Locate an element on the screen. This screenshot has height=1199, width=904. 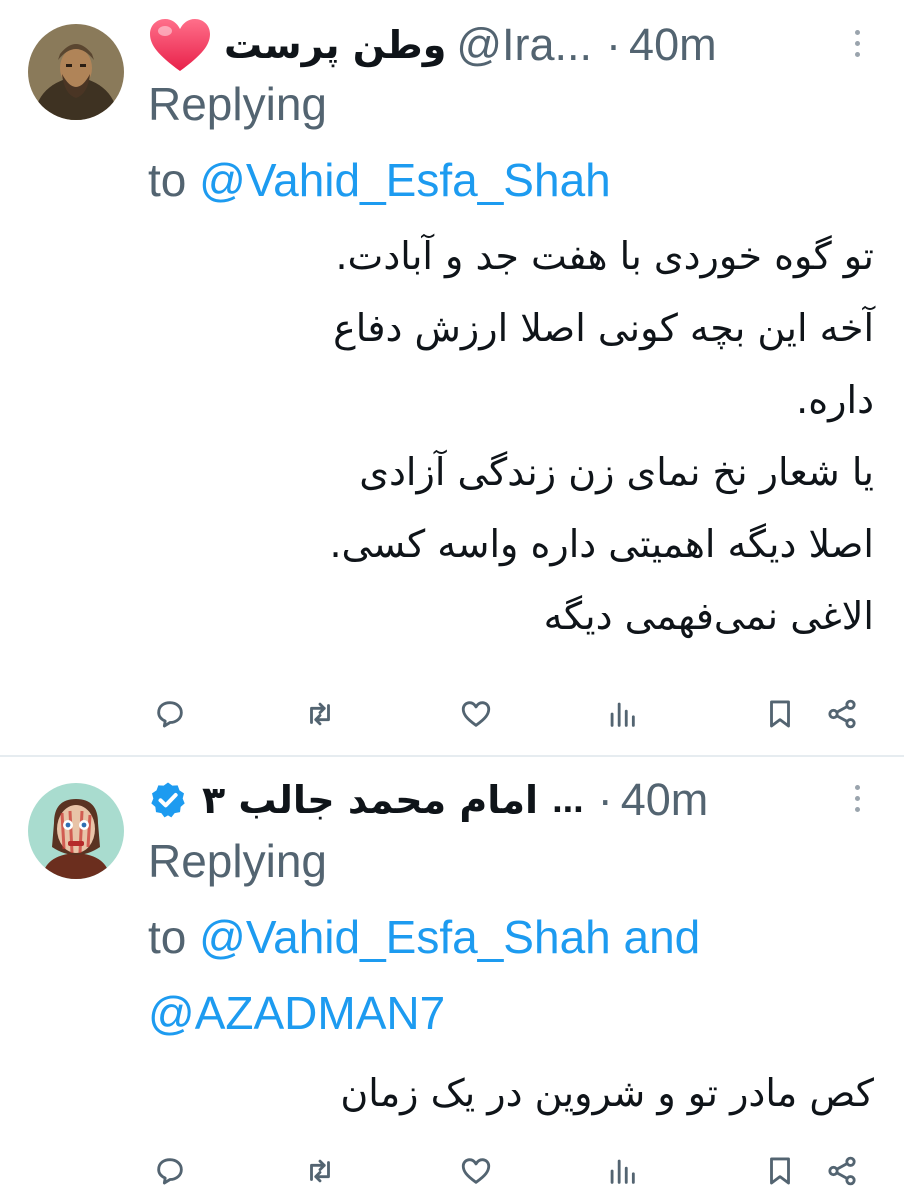
tweet-text-line: کص مادر تو و شروین در یک زمان is located at coordinates (607, 1093).